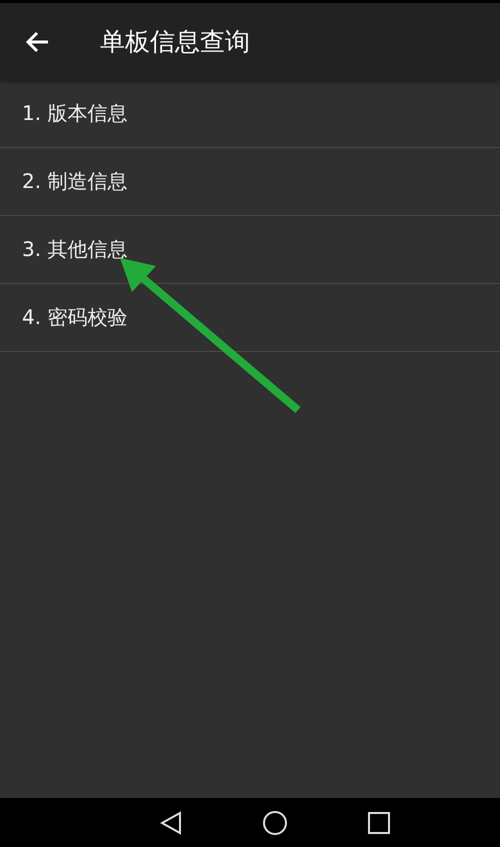  Describe the element at coordinates (250, 318) in the screenshot. I see `menu-item: 4. 密码校验` at that location.